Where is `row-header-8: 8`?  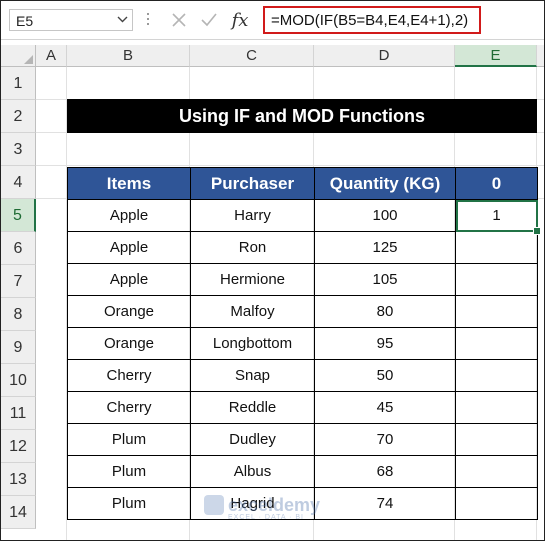
row-header-8: 8 is located at coordinates (18, 314).